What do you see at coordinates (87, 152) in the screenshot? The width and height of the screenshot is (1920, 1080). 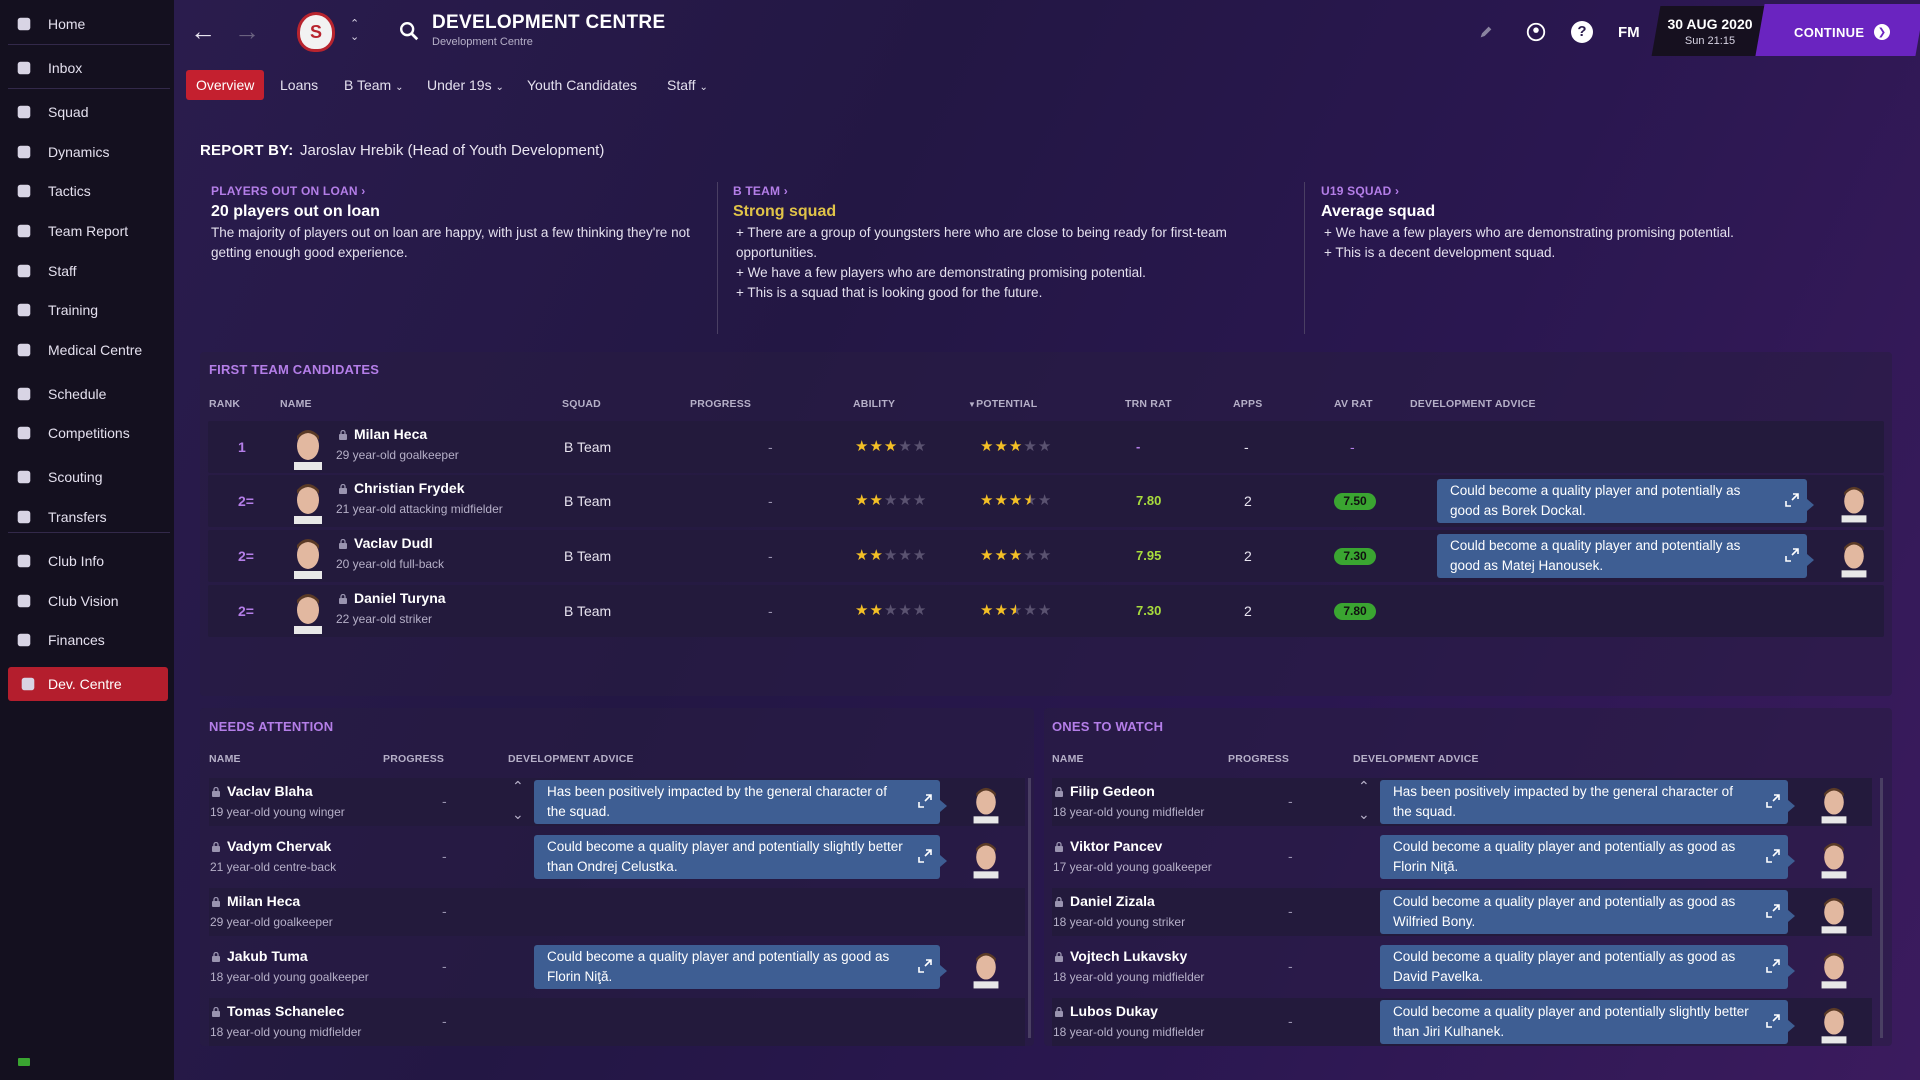 I see `sidebar-item-dynamics: Dynamics` at bounding box center [87, 152].